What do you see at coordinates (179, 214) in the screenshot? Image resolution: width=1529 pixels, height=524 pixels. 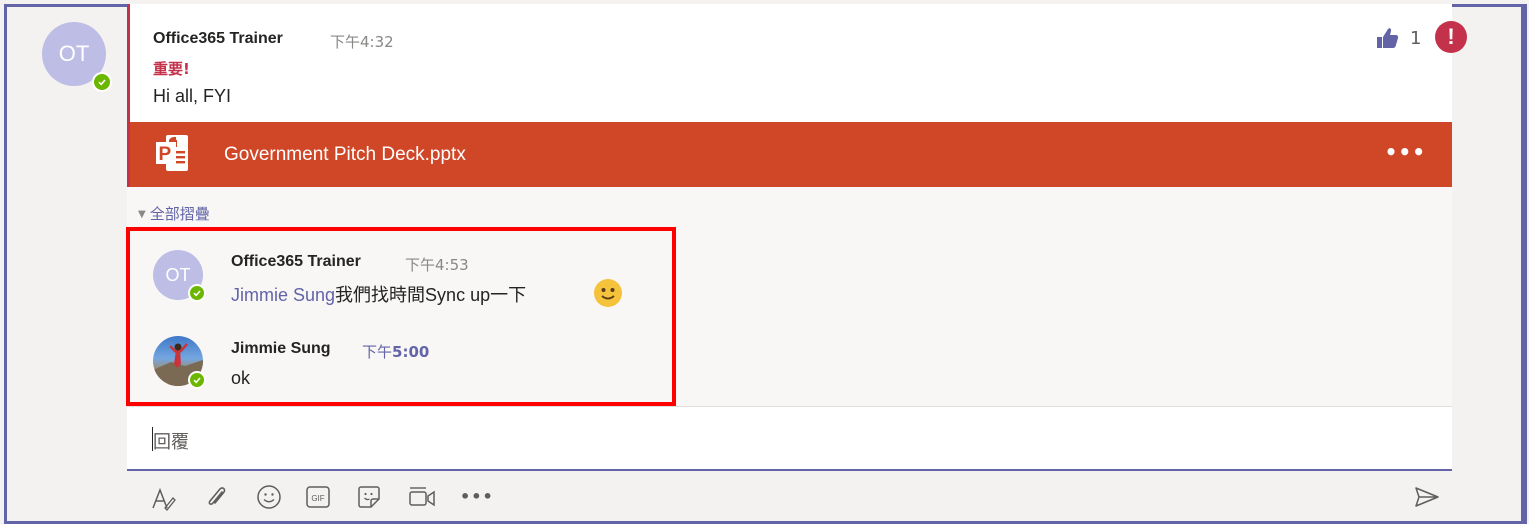 I see `collapse-all-label: 全部摺疊` at bounding box center [179, 214].